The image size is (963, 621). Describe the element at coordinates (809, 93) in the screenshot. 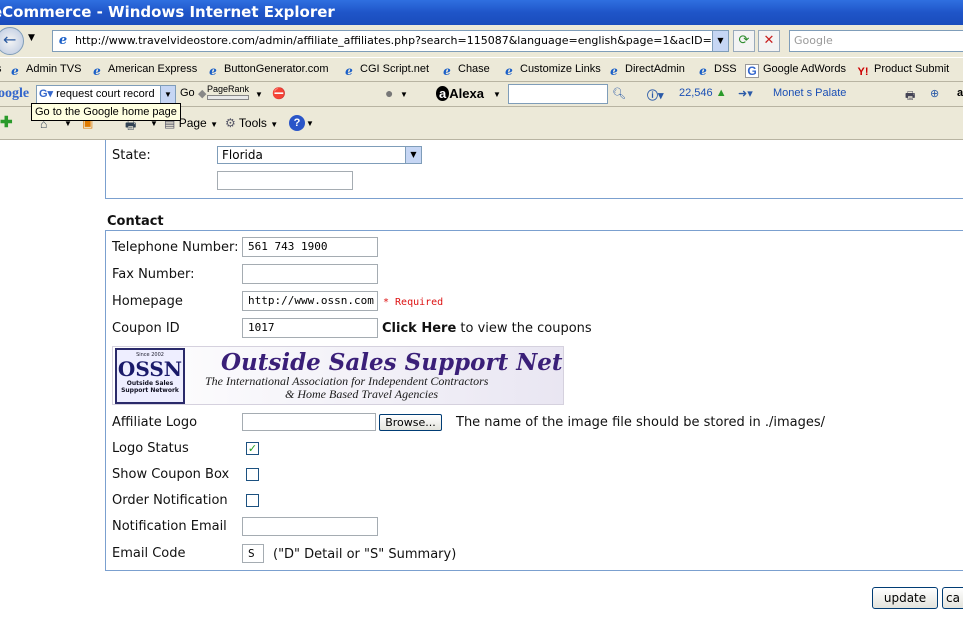

I see `monet-link: Monet s Palate` at that location.